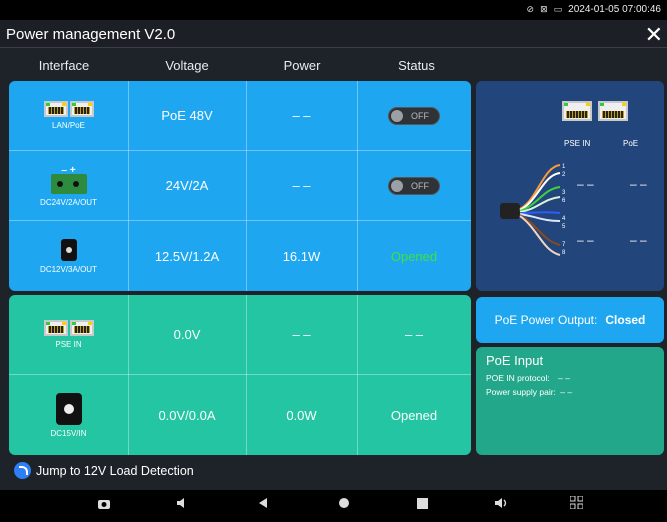 This screenshot has height=522, width=667. What do you see at coordinates (566, 392) in the screenshot?
I see `power-pair-value: – –` at bounding box center [566, 392].